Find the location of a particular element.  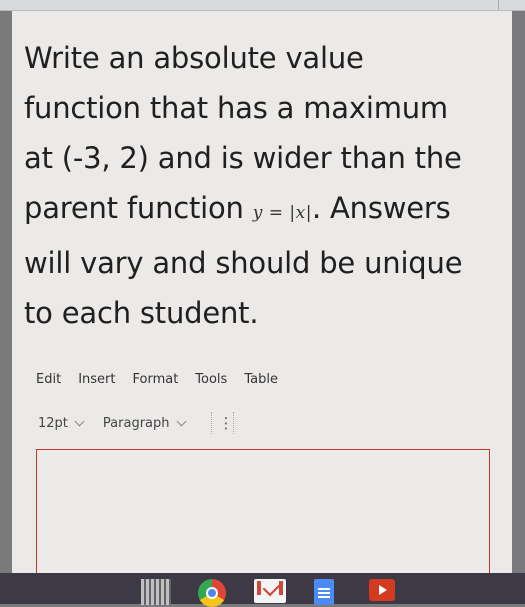

youtube-icon is located at coordinates (382, 590).